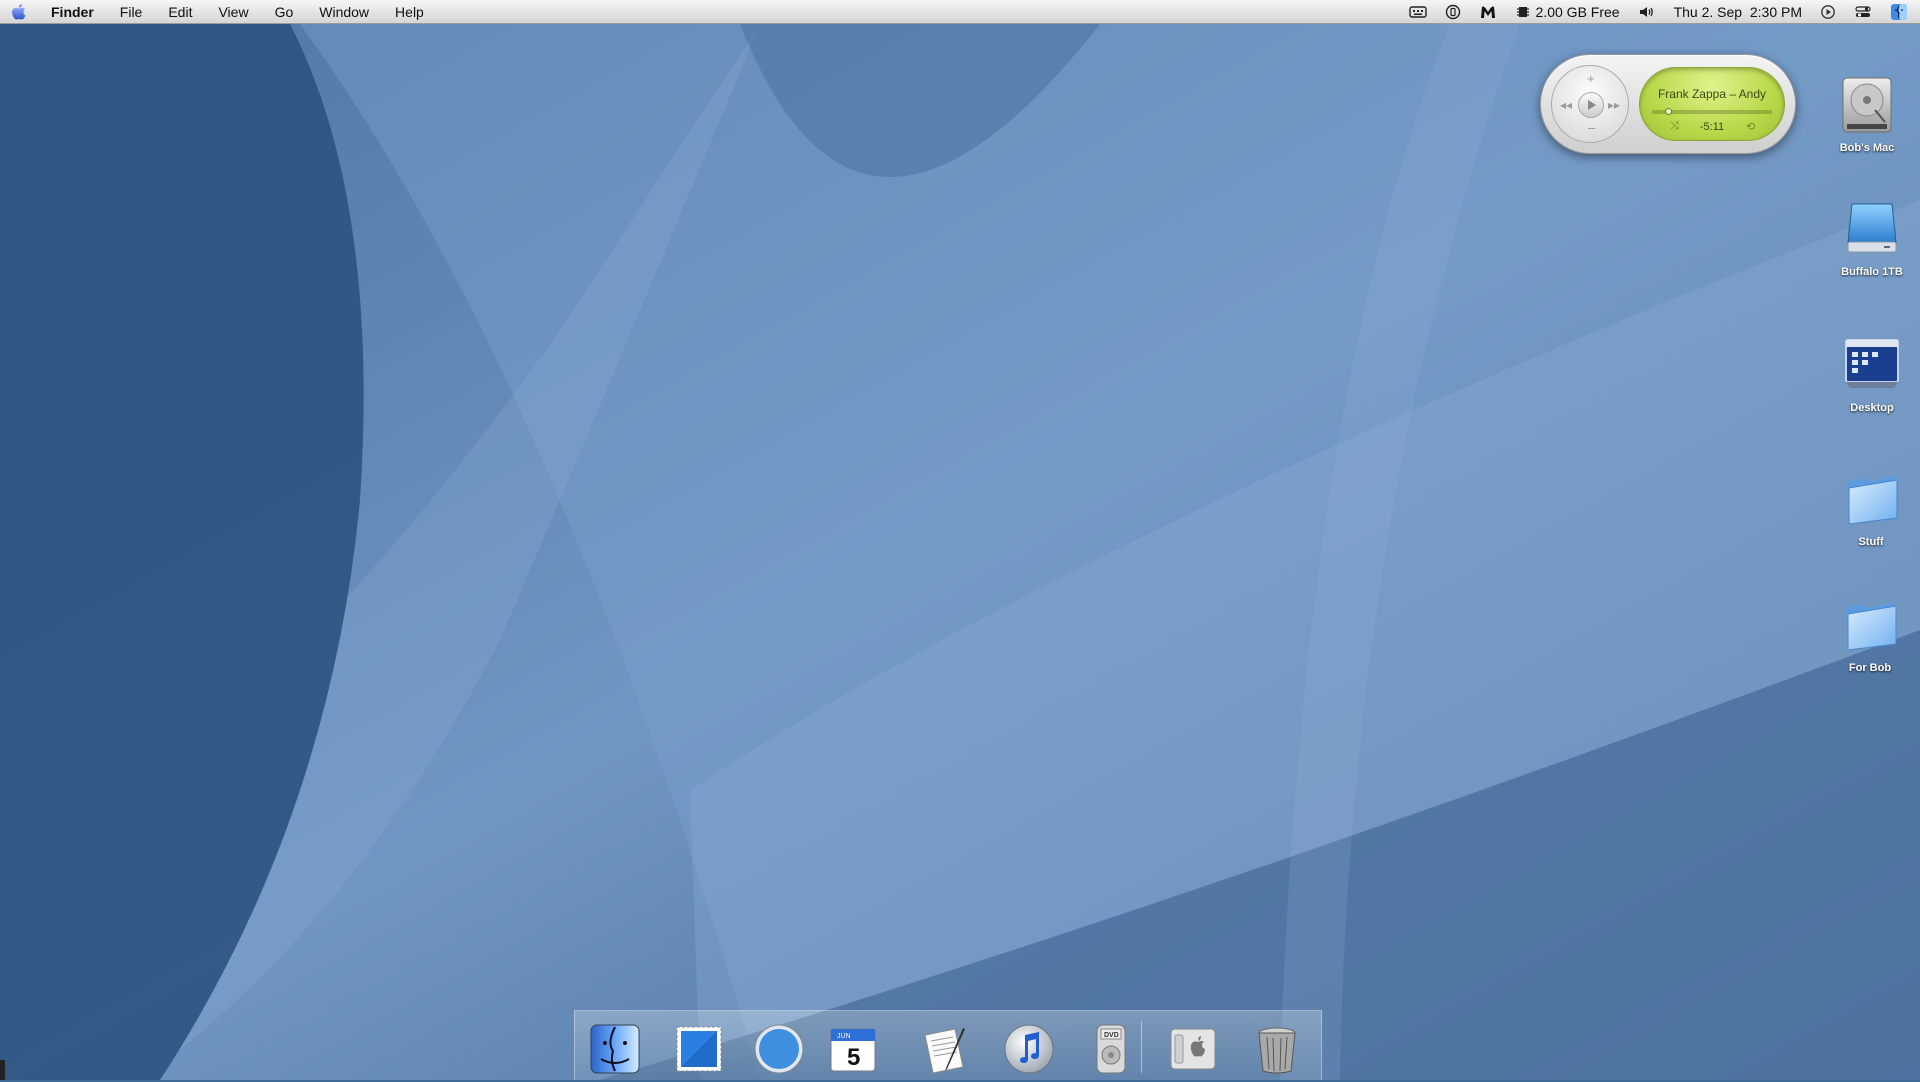  Describe the element at coordinates (1522, 11) in the screenshot. I see `memory-chip-icon` at that location.